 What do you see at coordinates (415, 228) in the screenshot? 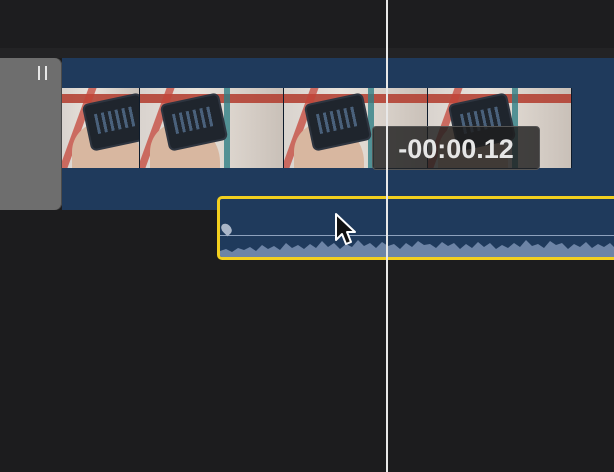
I see `audio-clip-selected` at bounding box center [415, 228].